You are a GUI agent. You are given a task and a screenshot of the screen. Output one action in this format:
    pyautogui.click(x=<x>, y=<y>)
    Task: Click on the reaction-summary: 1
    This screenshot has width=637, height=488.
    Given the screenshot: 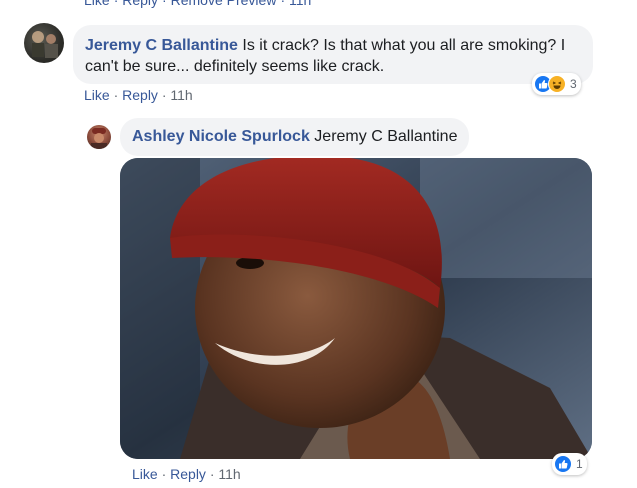 What is the action you would take?
    pyautogui.click(x=569, y=464)
    